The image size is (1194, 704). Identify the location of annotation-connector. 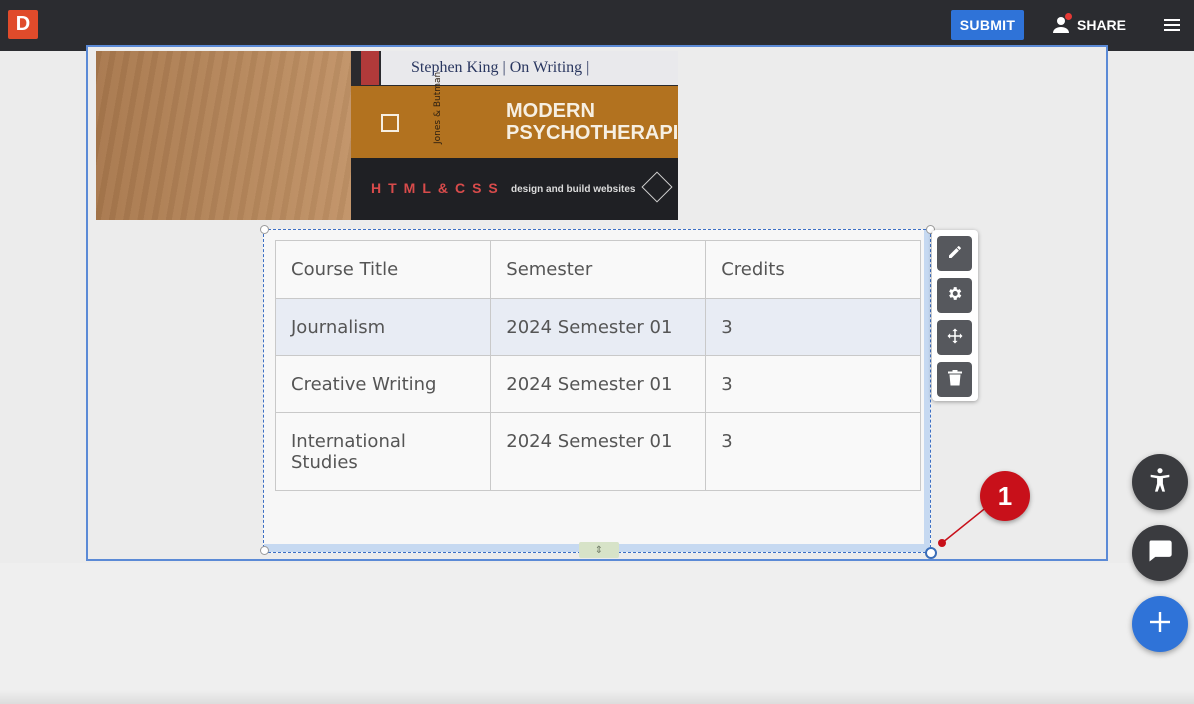
(965, 524).